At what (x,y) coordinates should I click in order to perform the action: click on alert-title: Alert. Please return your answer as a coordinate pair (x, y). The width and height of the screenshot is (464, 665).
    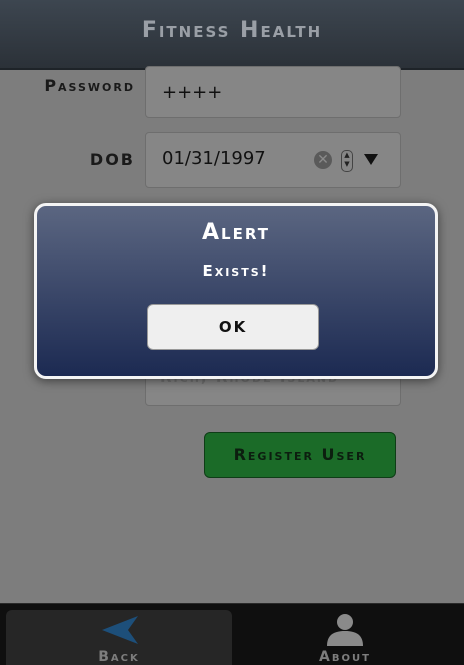
    Looking at the image, I should click on (236, 232).